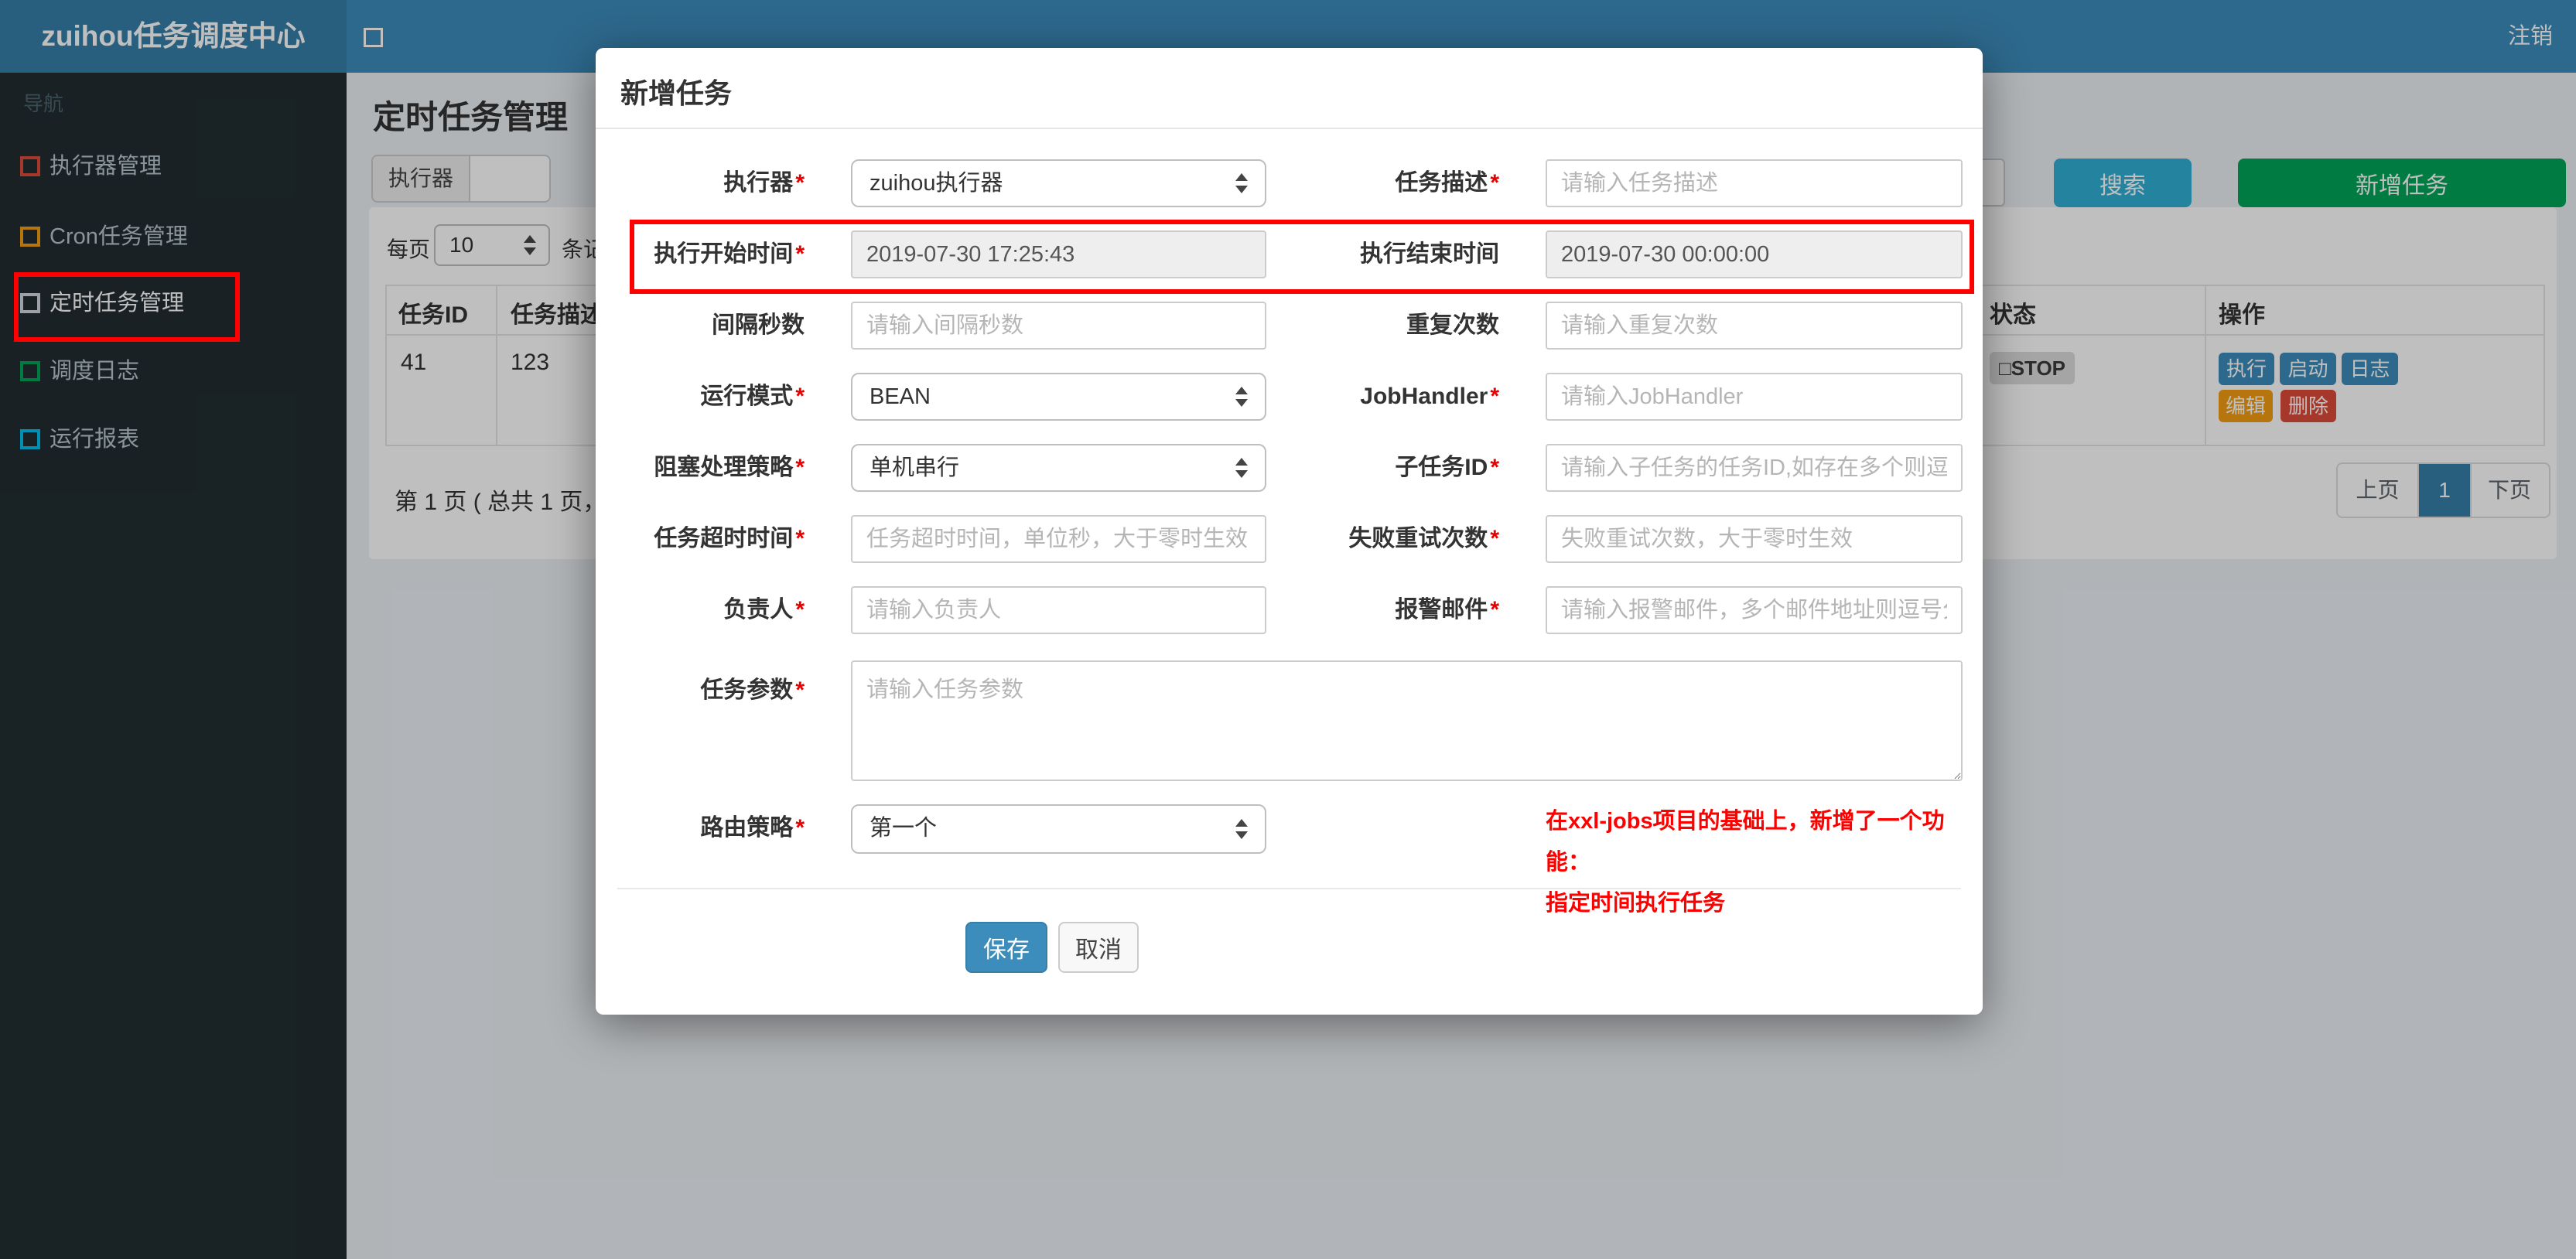 The height and width of the screenshot is (1259, 2576). I want to click on executor-select: zuihou执行器, so click(1058, 183).